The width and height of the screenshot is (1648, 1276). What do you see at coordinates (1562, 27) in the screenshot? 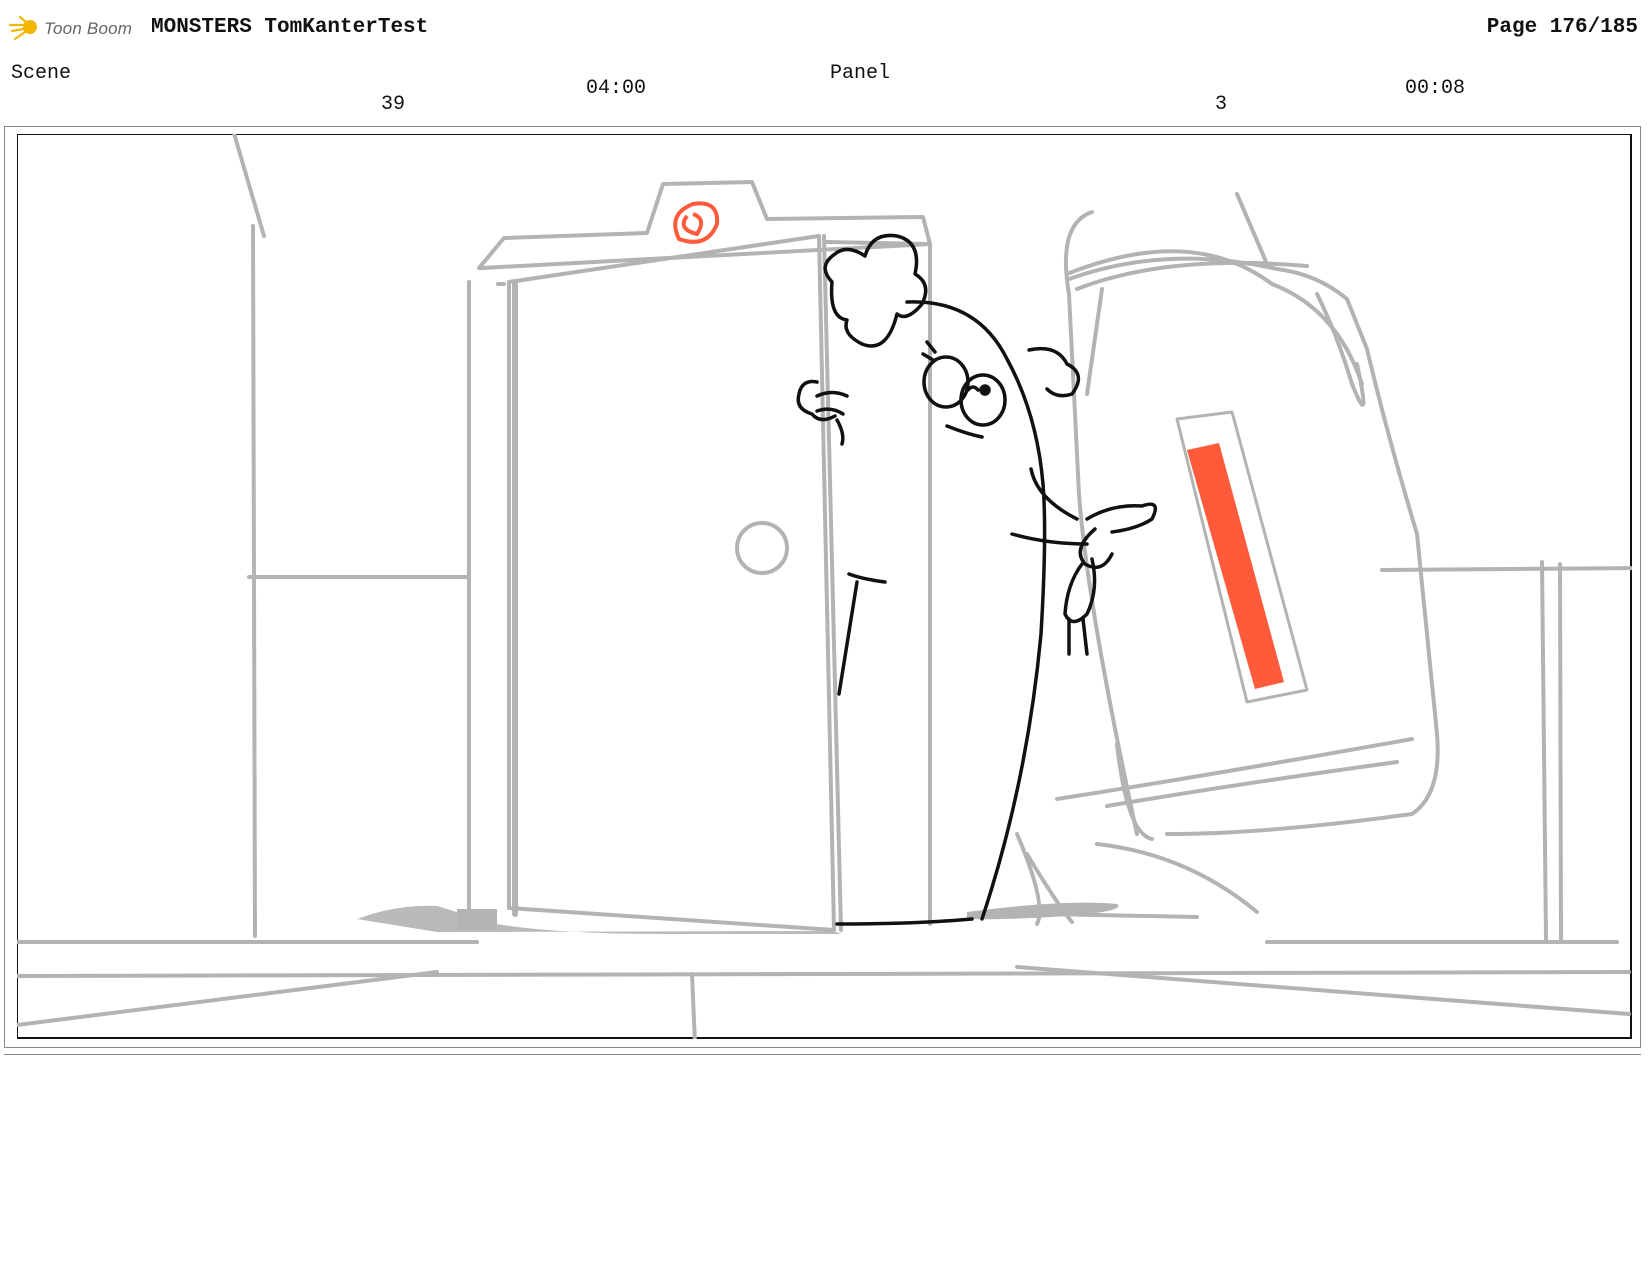
I see `page-indicator: Page 176/185` at bounding box center [1562, 27].